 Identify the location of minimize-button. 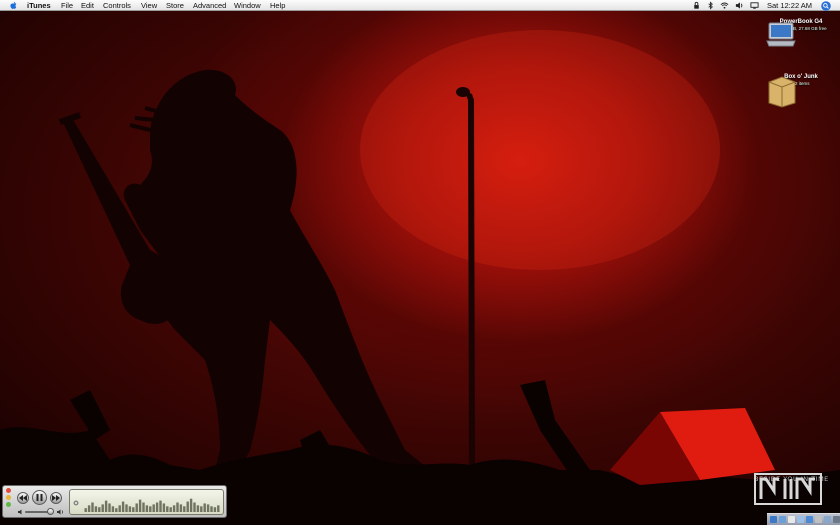
(8, 497).